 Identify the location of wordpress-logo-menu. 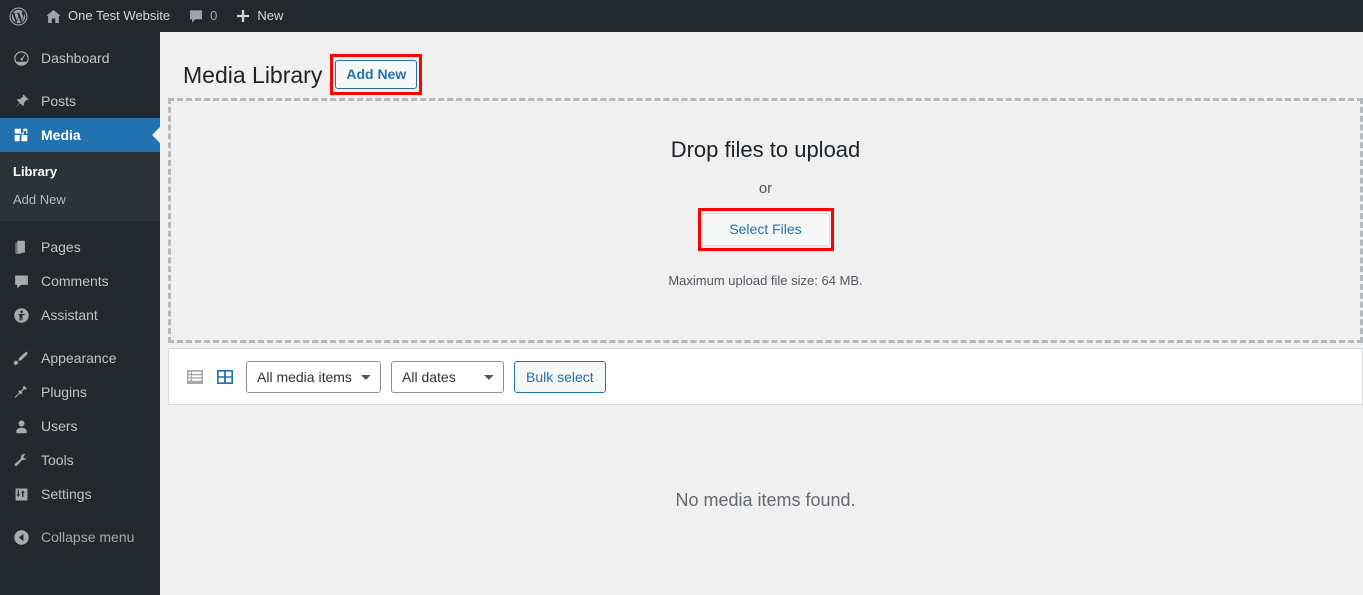
(18, 16).